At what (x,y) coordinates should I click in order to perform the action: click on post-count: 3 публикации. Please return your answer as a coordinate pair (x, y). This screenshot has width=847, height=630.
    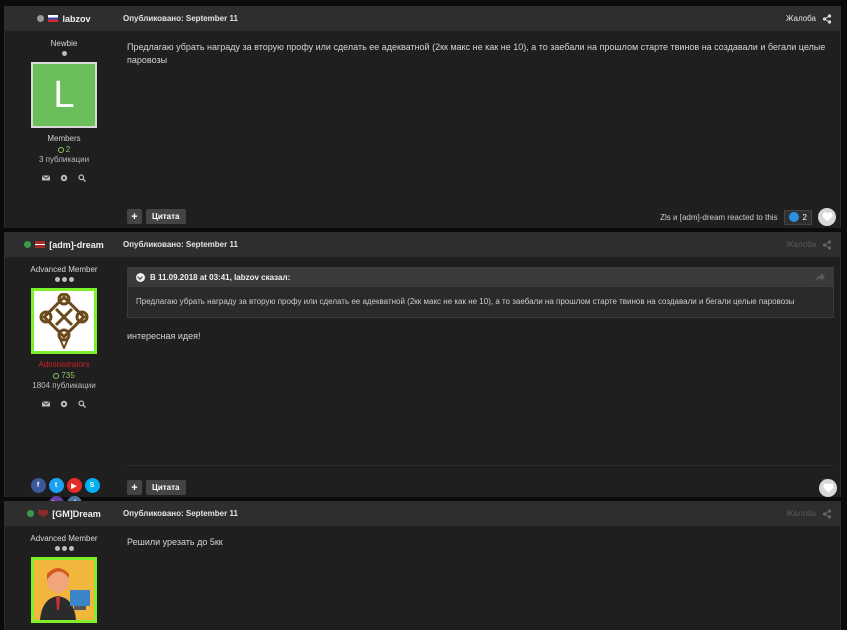
    Looking at the image, I should click on (64, 159).